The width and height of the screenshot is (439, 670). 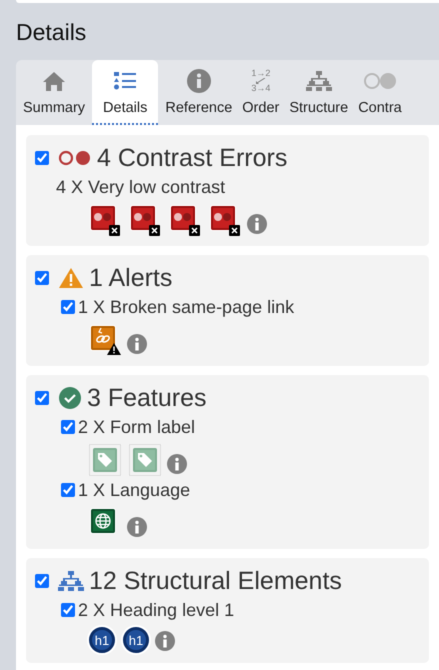 What do you see at coordinates (141, 187) in the screenshot?
I see `item-label: 4 X Very low contrast` at bounding box center [141, 187].